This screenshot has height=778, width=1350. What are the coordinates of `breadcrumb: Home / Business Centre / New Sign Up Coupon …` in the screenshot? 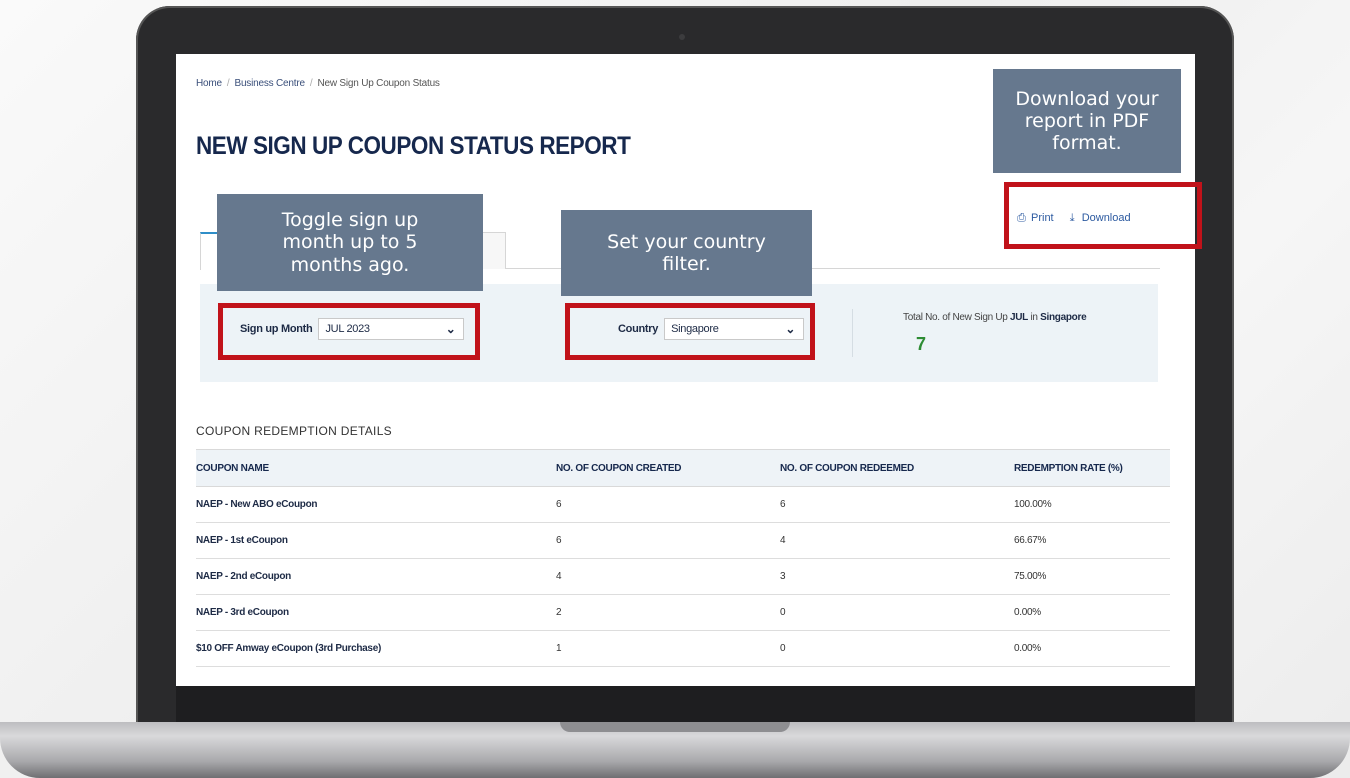 It's located at (318, 83).